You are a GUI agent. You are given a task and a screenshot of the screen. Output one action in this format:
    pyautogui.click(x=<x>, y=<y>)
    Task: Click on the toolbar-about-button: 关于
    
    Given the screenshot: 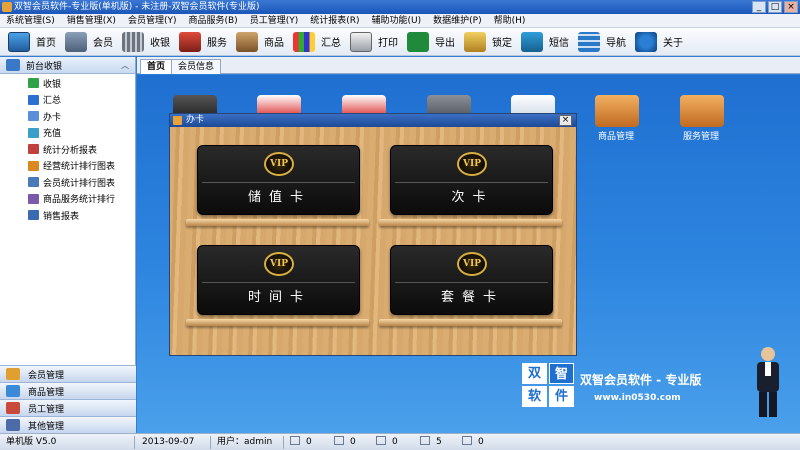 What is the action you would take?
    pyautogui.click(x=659, y=42)
    